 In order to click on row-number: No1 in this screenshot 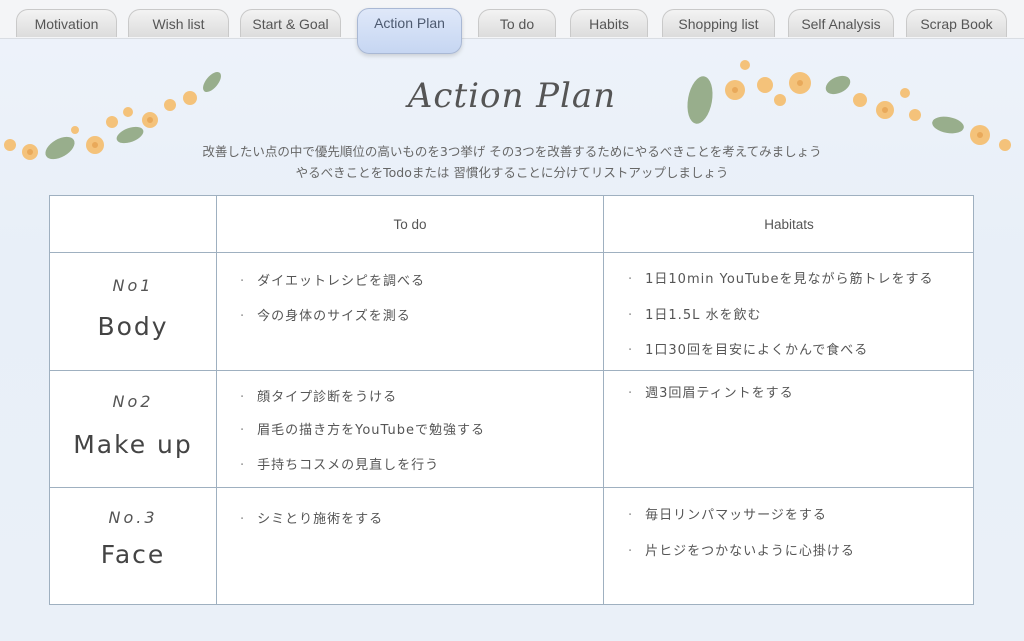, I will do `click(133, 285)`.